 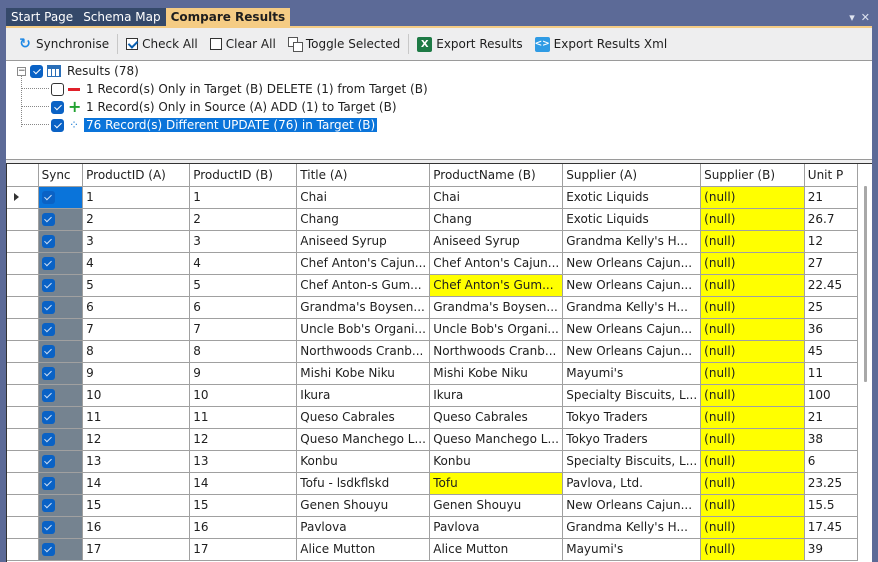 I want to click on cell-productname-b: Genen Shouyu, so click(x=496, y=505).